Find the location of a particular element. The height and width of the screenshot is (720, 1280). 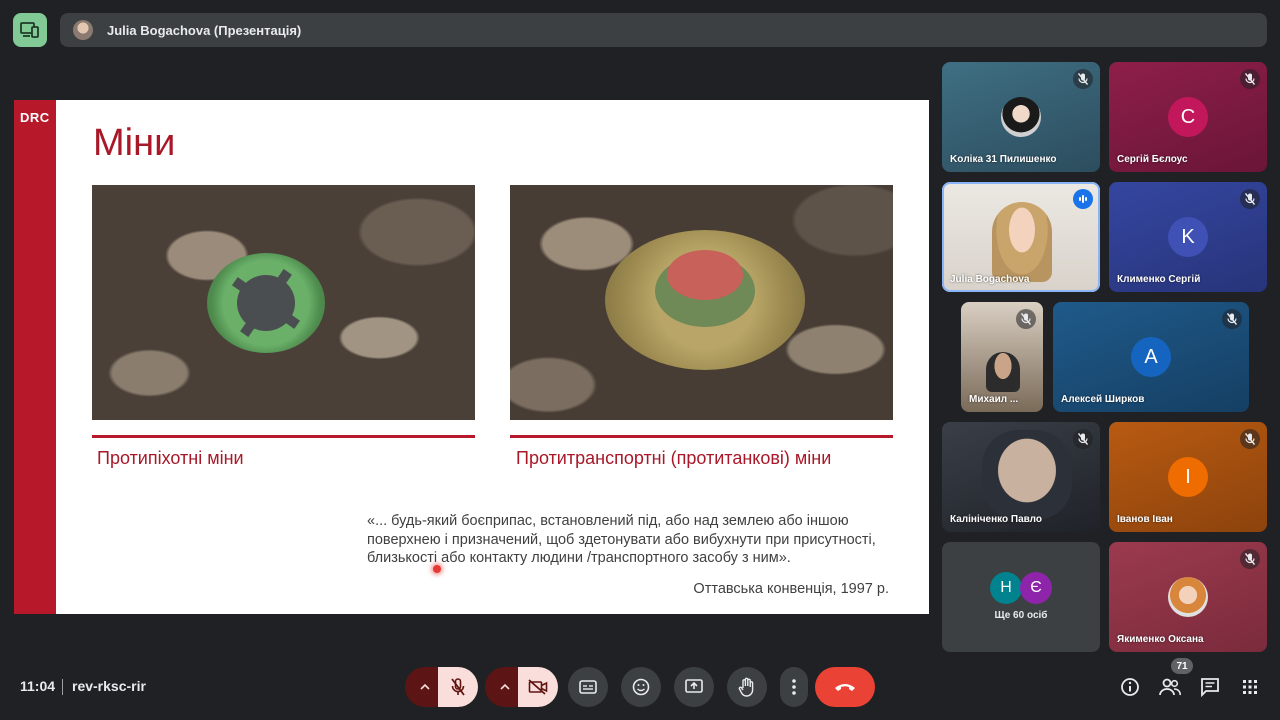

anti-personnel-mine-image is located at coordinates (283, 302).